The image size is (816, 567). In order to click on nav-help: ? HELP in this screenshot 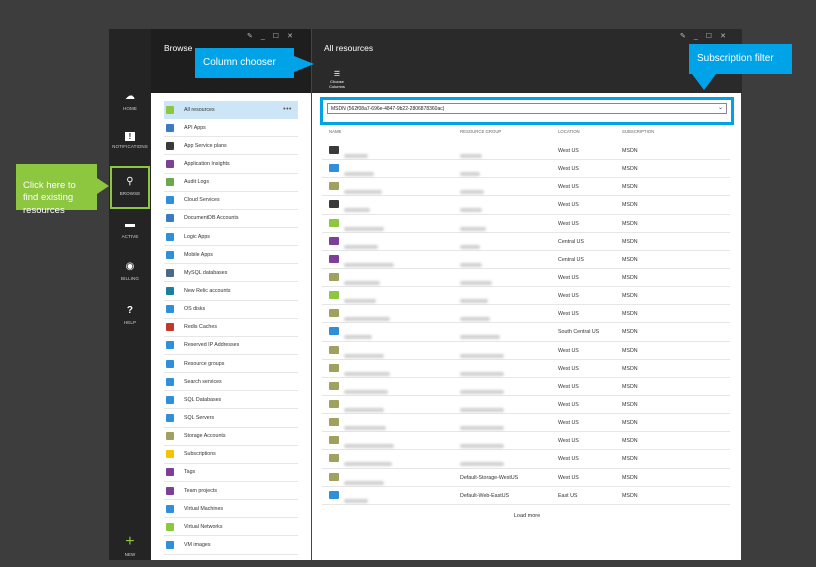, I will do `click(130, 315)`.